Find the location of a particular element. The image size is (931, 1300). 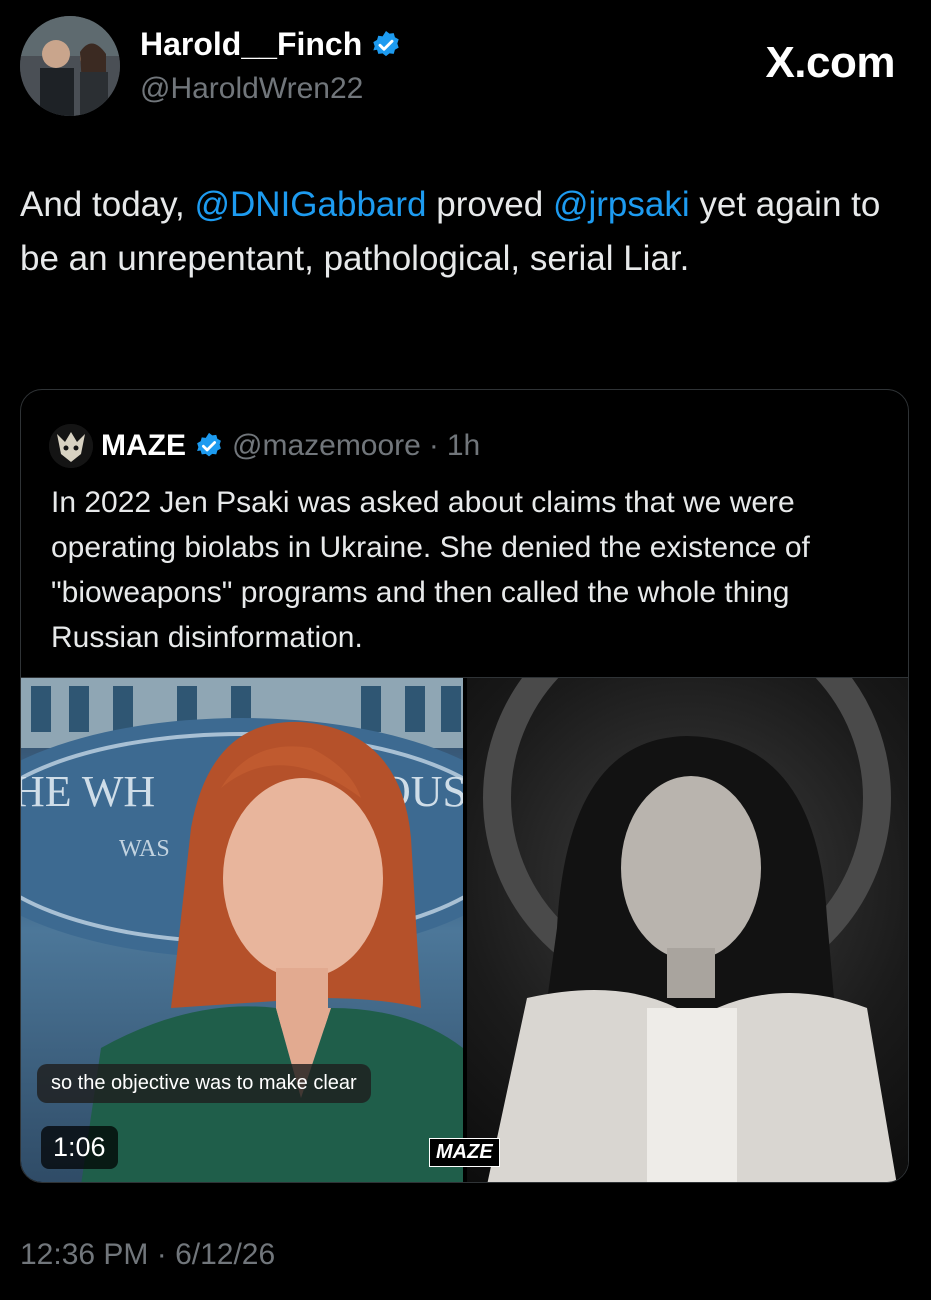

quoted-author-name: MAZE is located at coordinates (143, 446).